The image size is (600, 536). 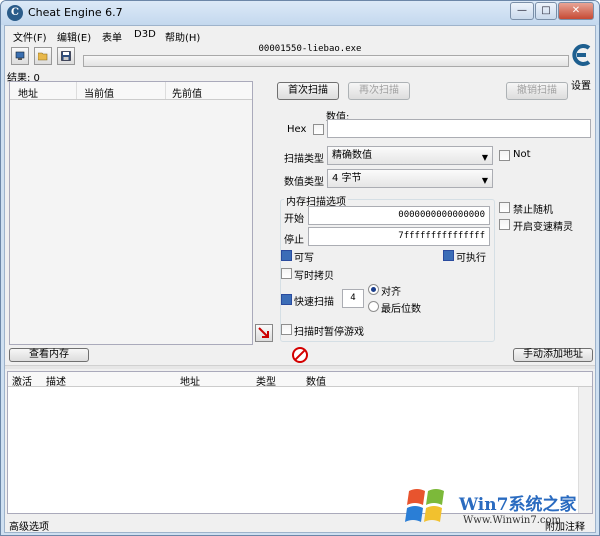 I want to click on minimize-button: —, so click(x=522, y=11).